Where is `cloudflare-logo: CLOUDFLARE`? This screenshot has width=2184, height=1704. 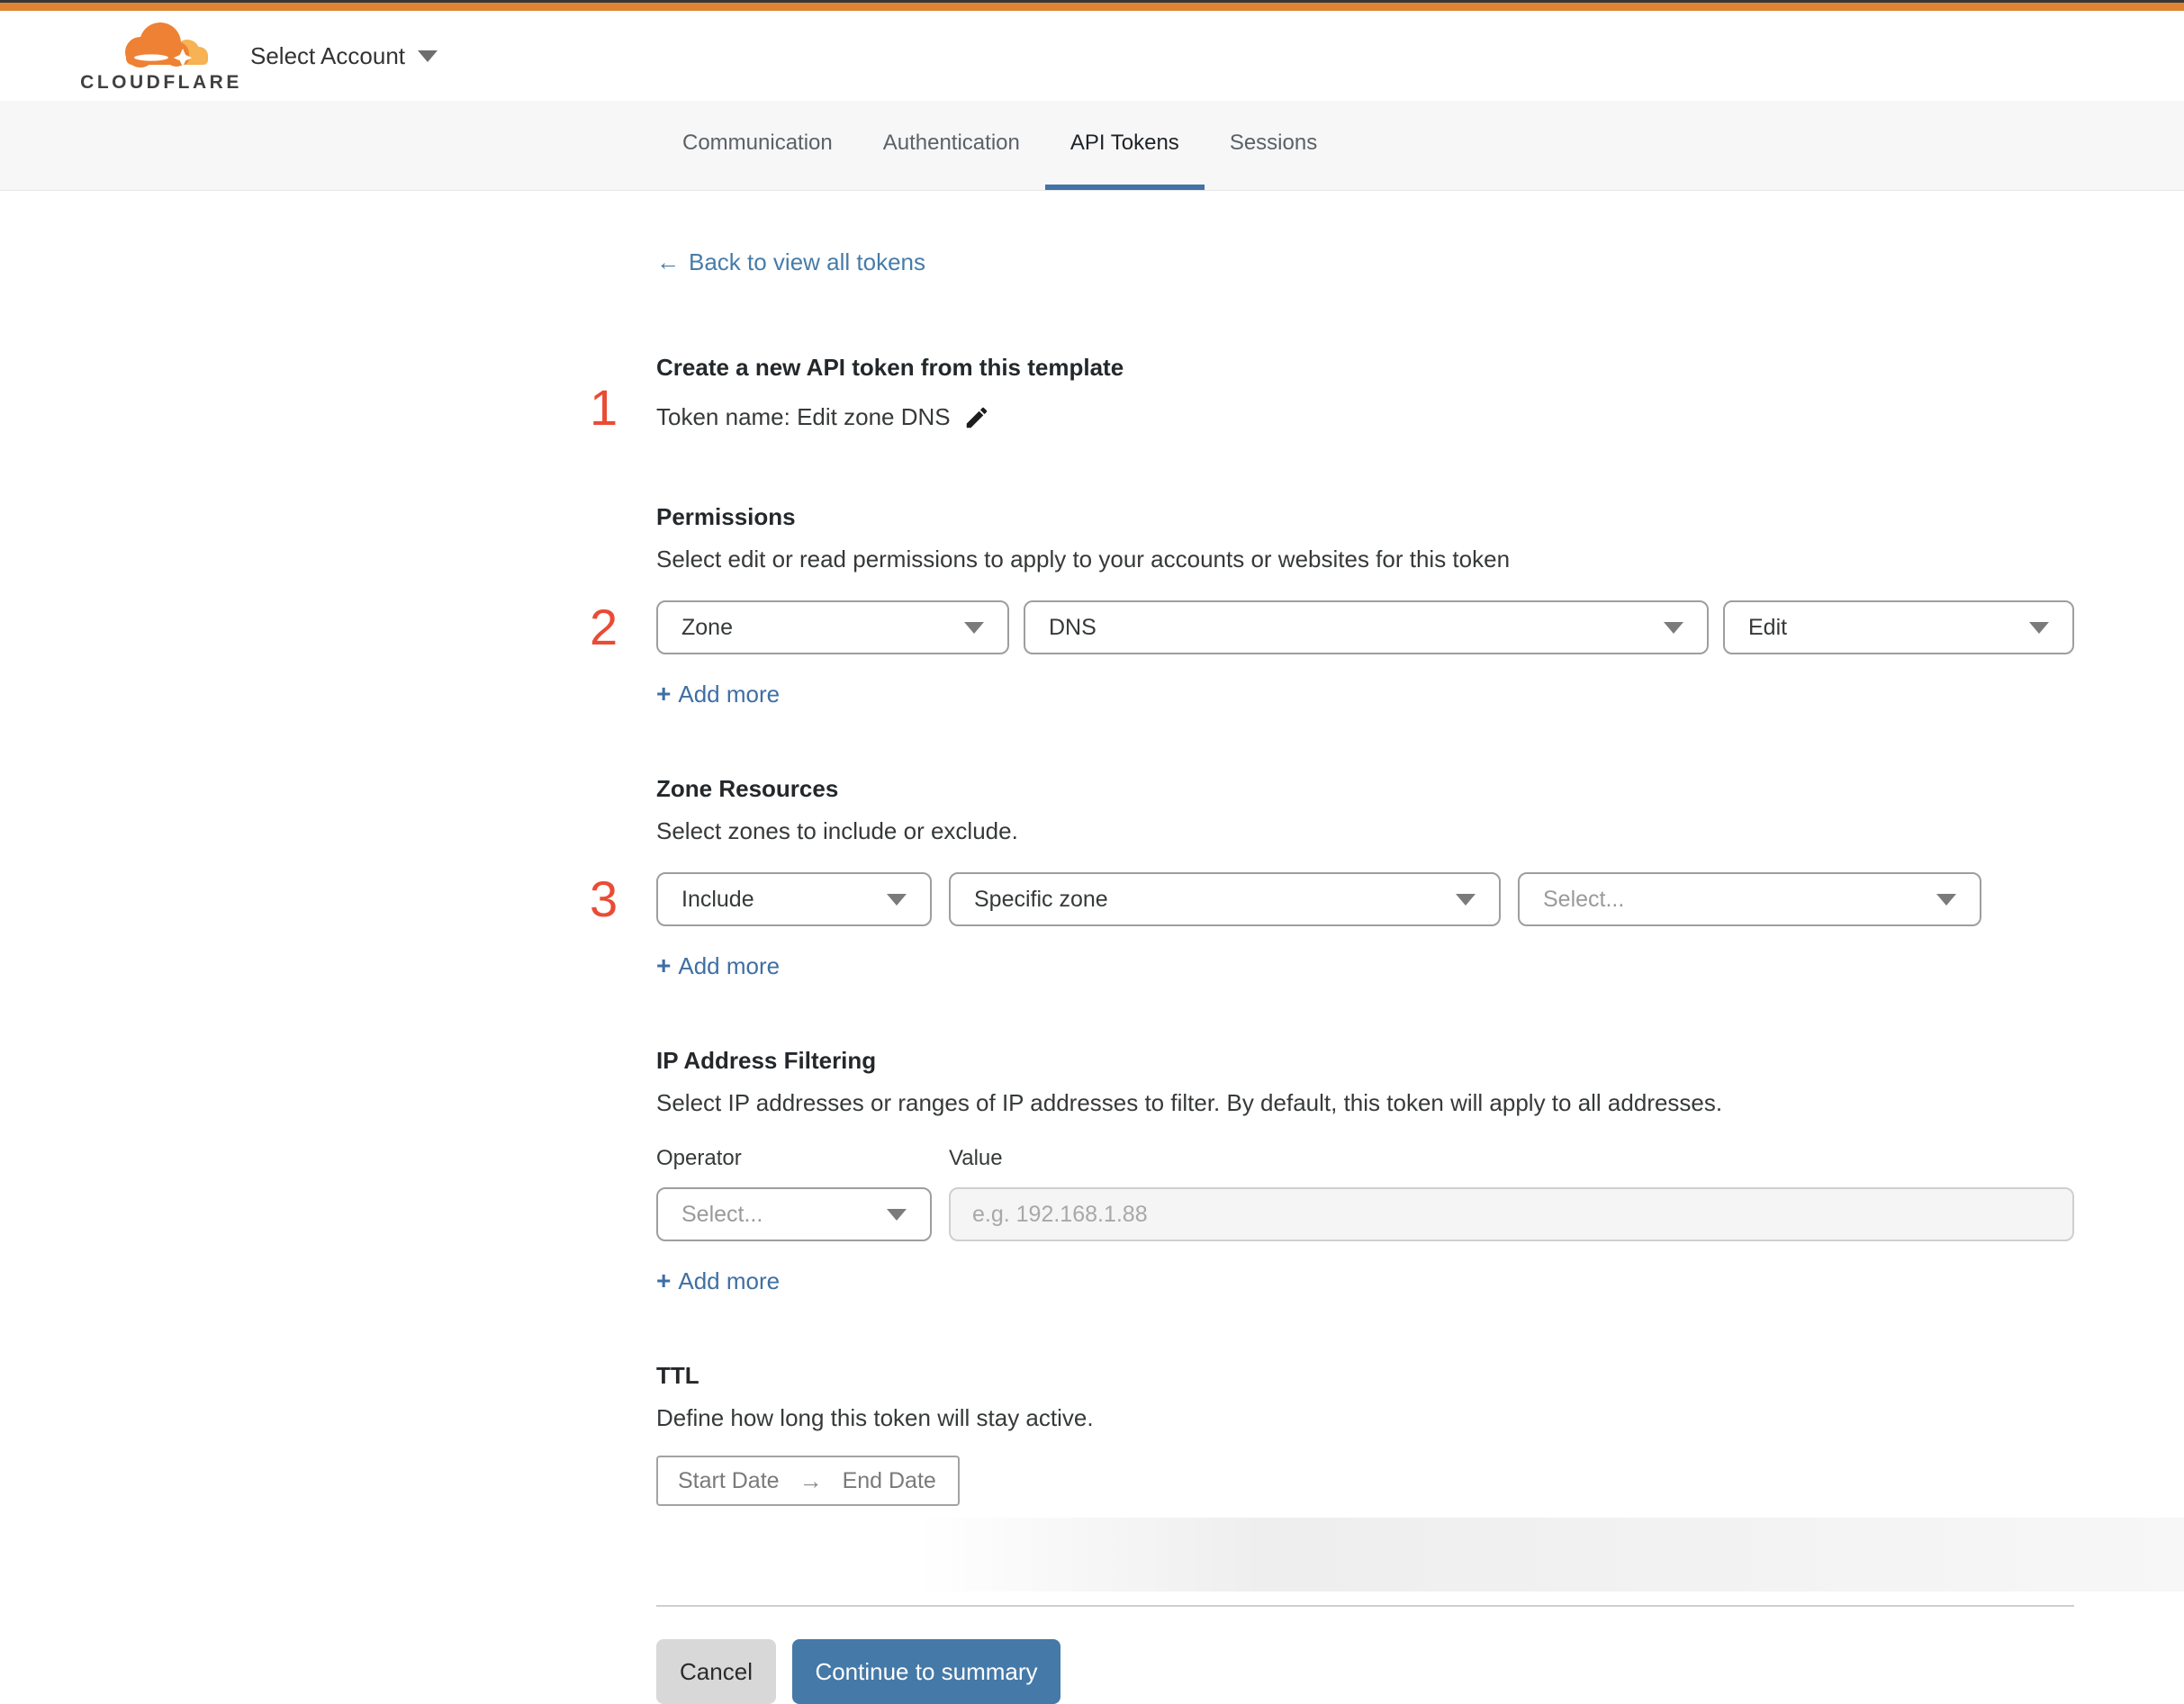
cloudflare-logo: CLOUDFLARE is located at coordinates (159, 56).